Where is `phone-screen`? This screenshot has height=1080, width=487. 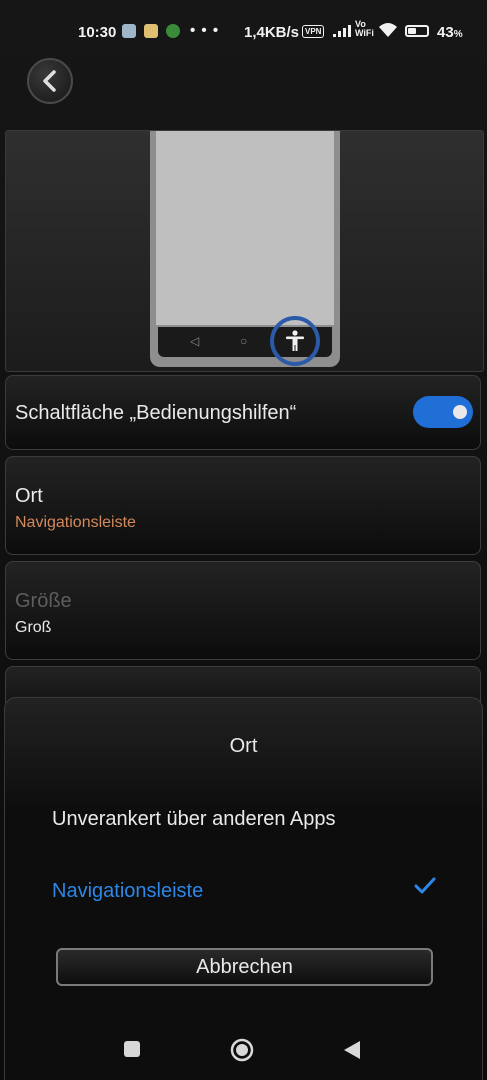 phone-screen is located at coordinates (245, 228).